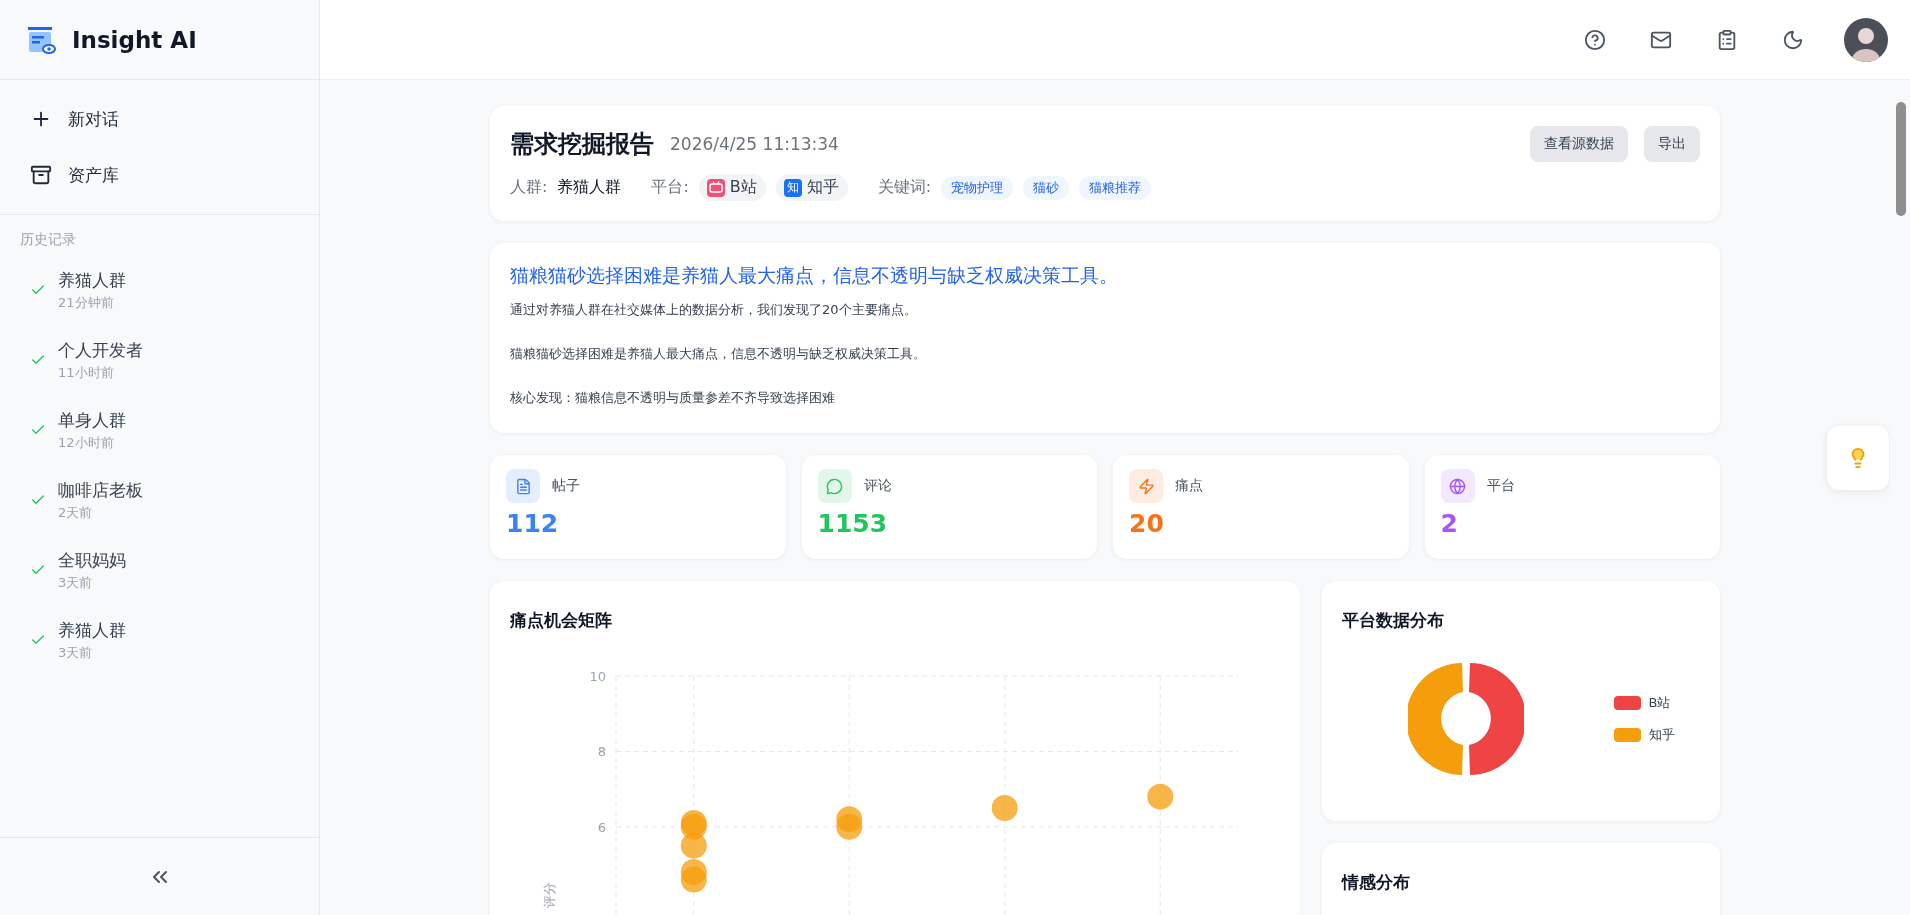 The width and height of the screenshot is (1910, 915). What do you see at coordinates (1500, 486) in the screenshot?
I see `stat-label: 平台` at bounding box center [1500, 486].